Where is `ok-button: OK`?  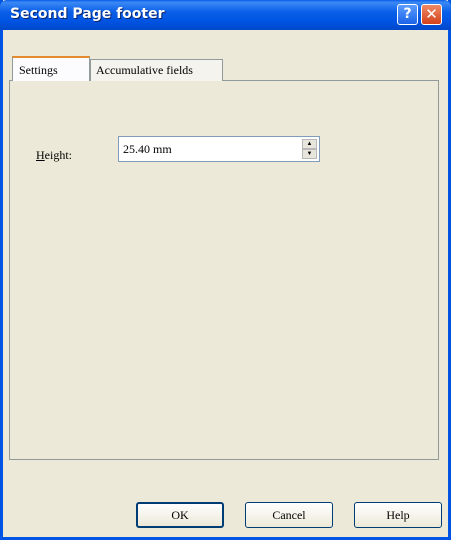 ok-button: OK is located at coordinates (180, 515).